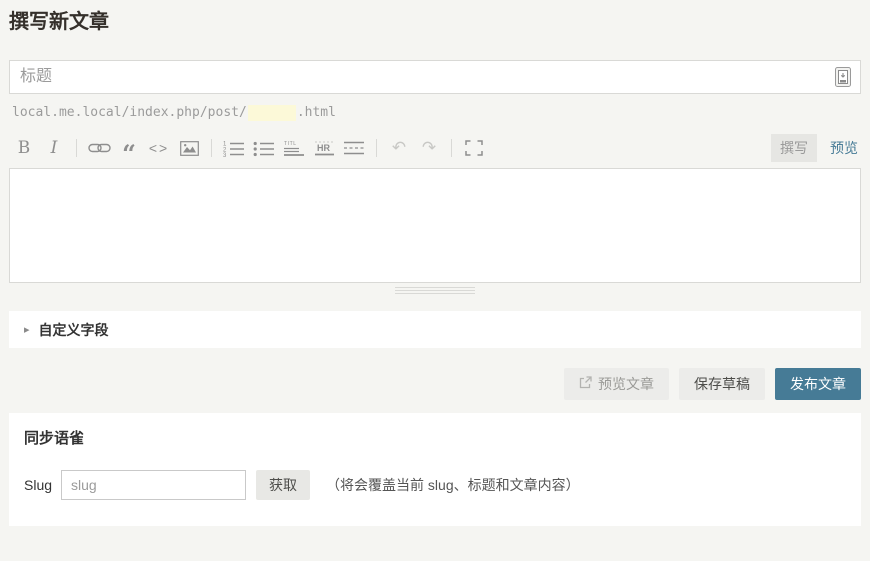  I want to click on image-icon, so click(189, 148).